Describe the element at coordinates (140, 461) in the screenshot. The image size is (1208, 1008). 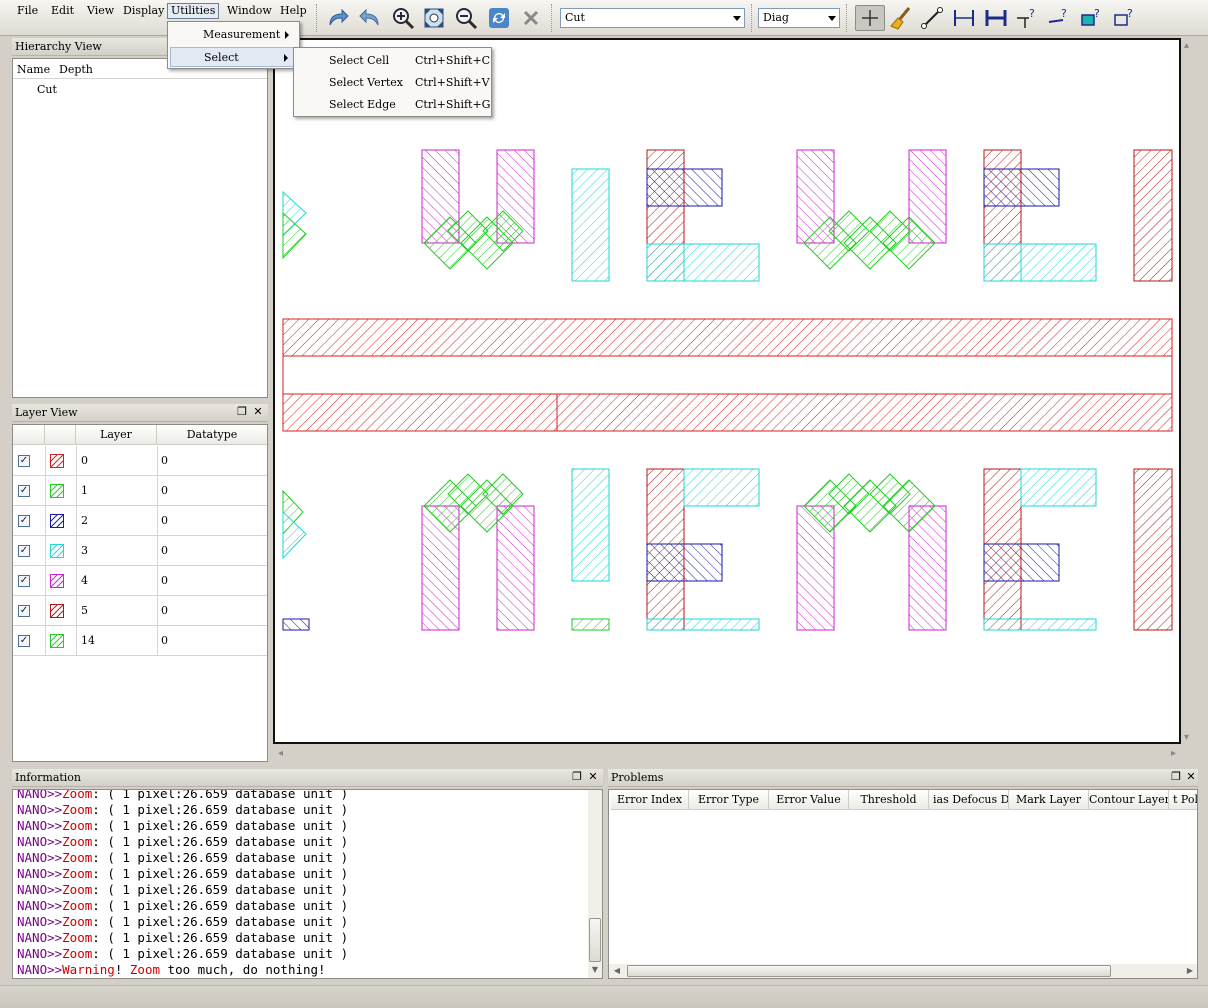
I see `layer-row: ✓ 0 0` at that location.